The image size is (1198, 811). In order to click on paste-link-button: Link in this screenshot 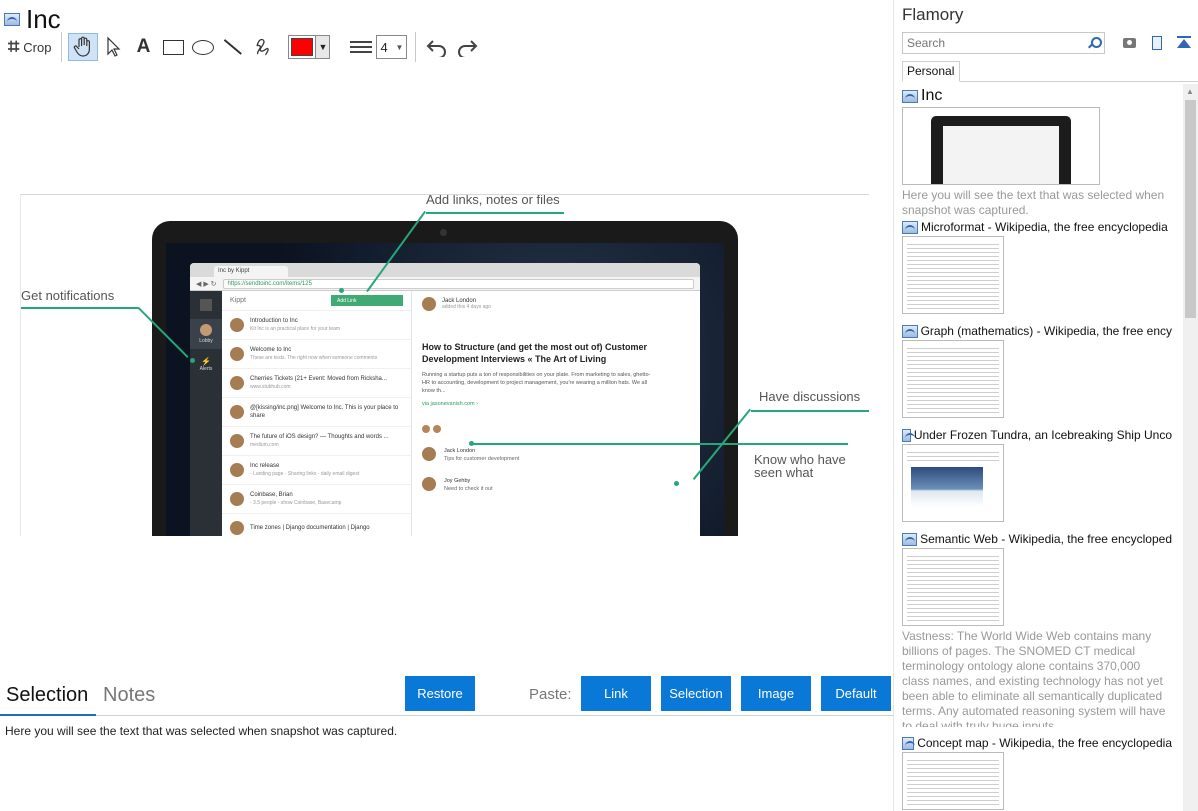, I will do `click(616, 693)`.